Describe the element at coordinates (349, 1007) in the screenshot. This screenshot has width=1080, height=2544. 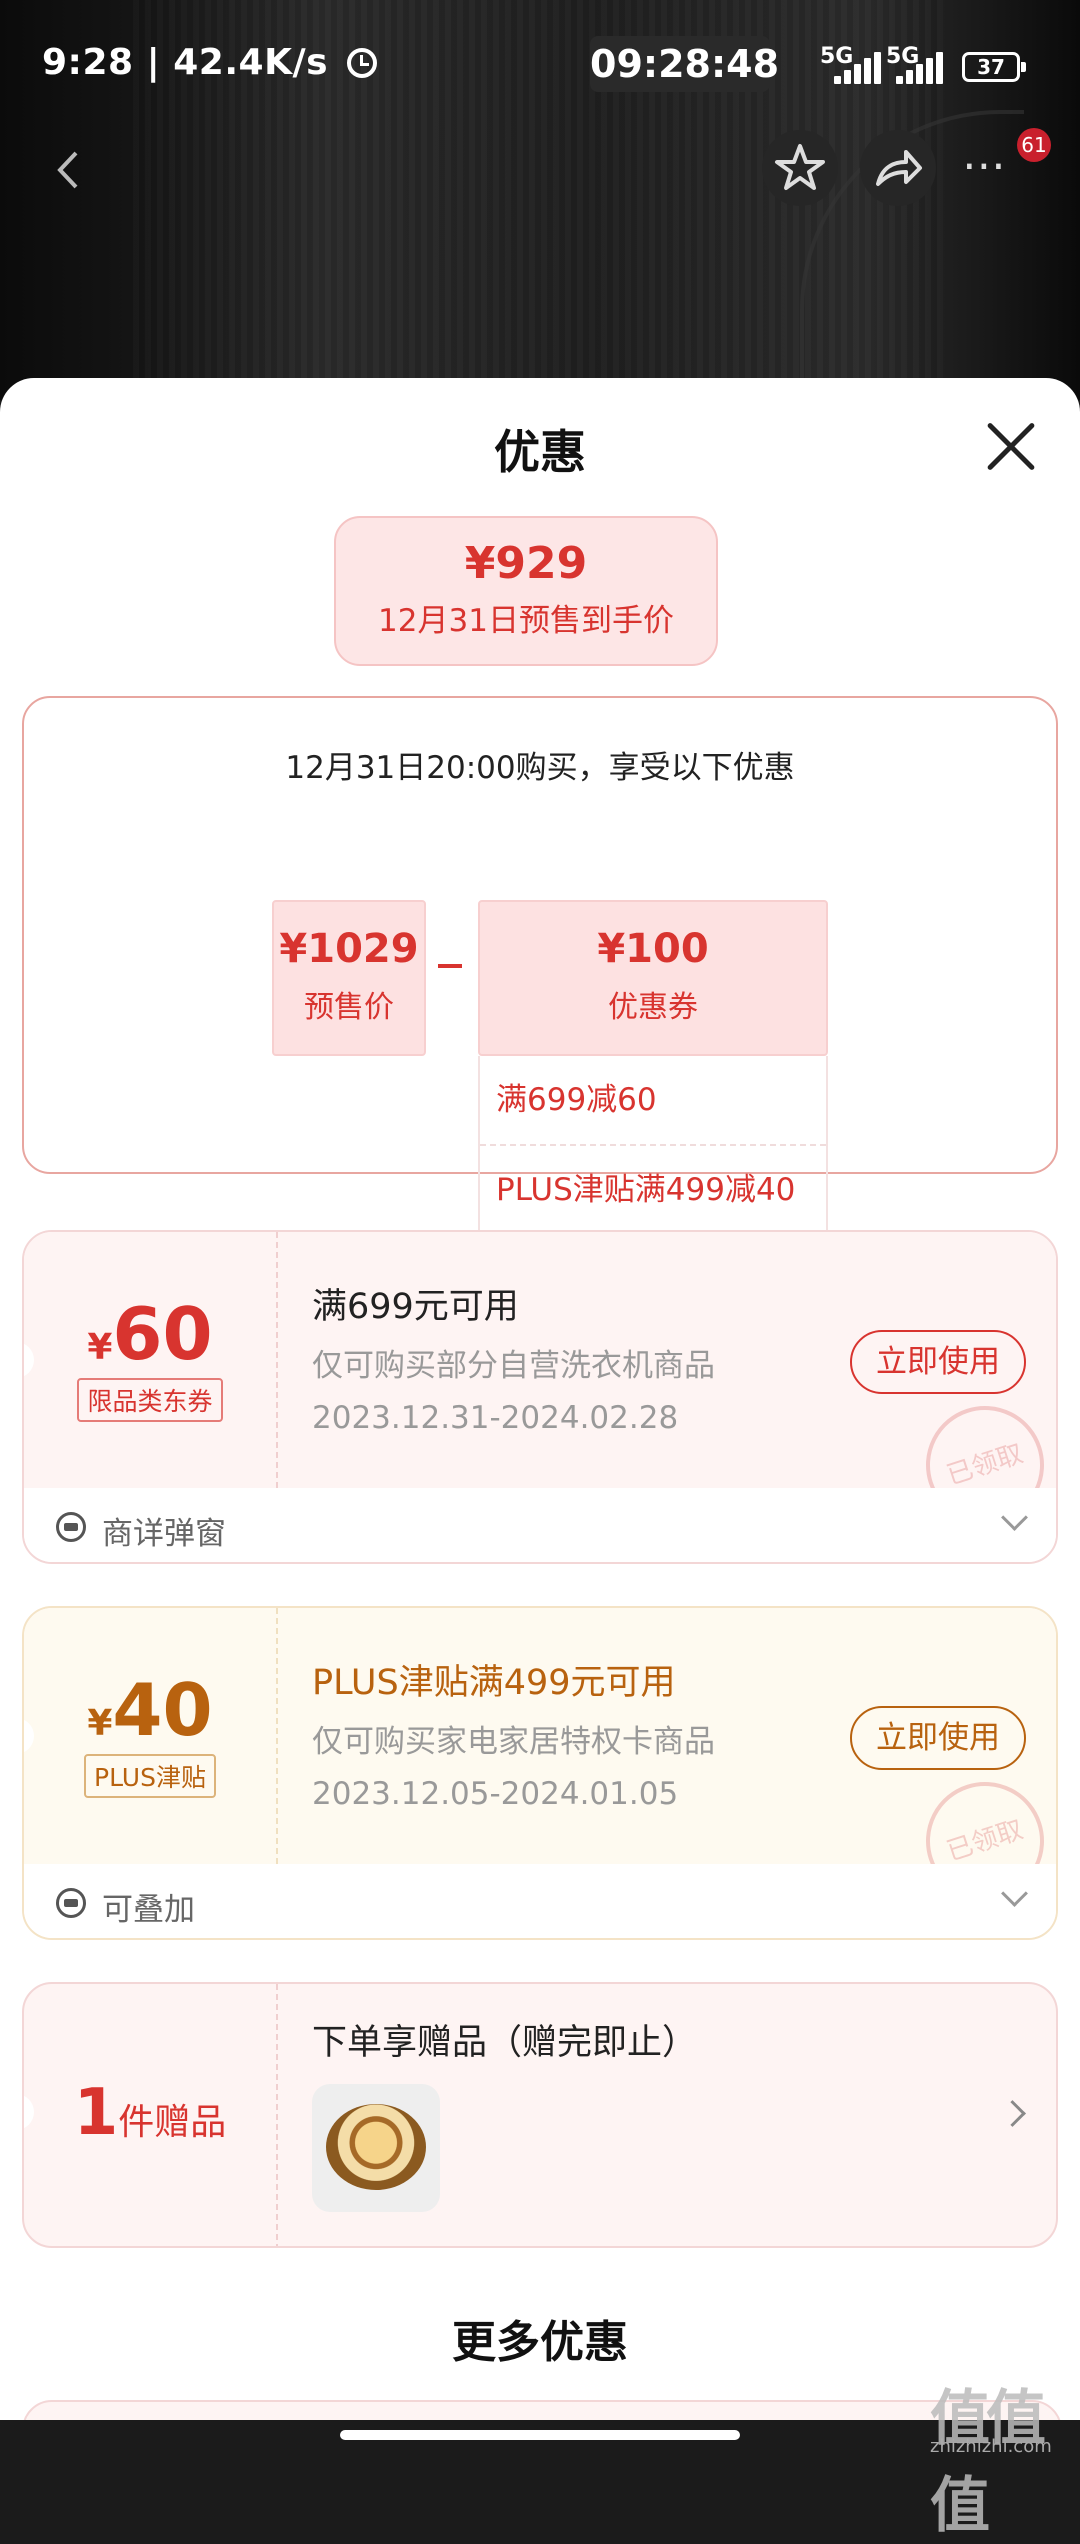
I see `presale-price-label: 预售价` at that location.